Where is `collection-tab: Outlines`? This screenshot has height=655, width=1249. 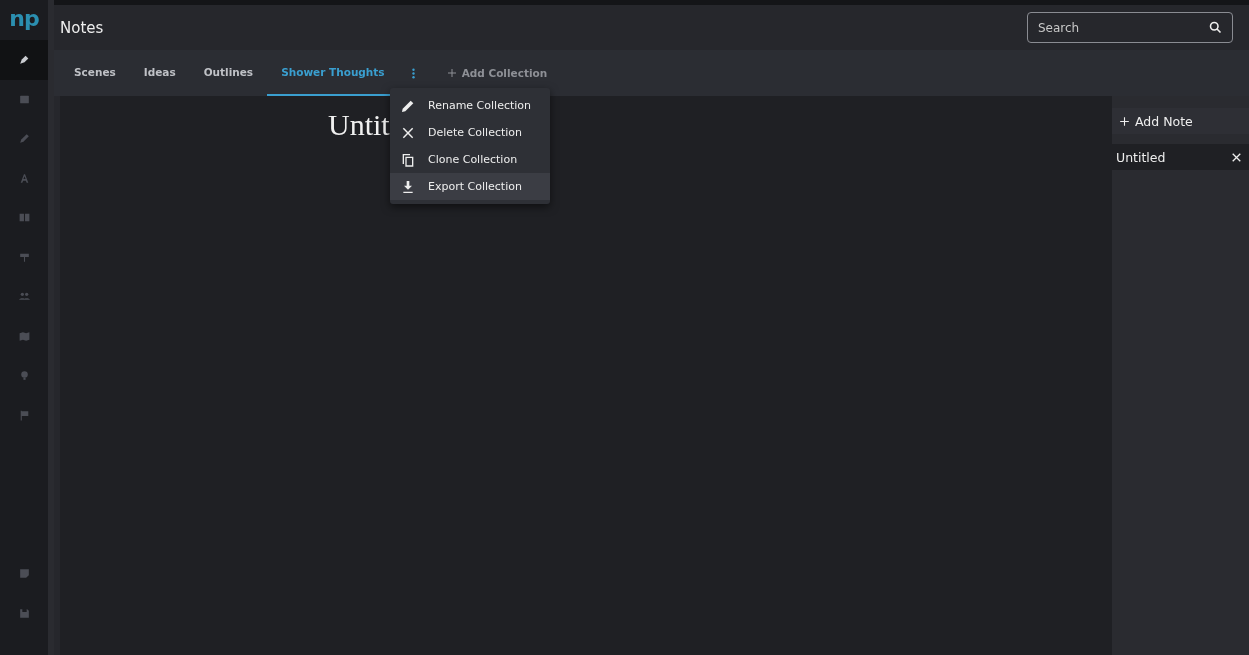
collection-tab: Outlines is located at coordinates (228, 73).